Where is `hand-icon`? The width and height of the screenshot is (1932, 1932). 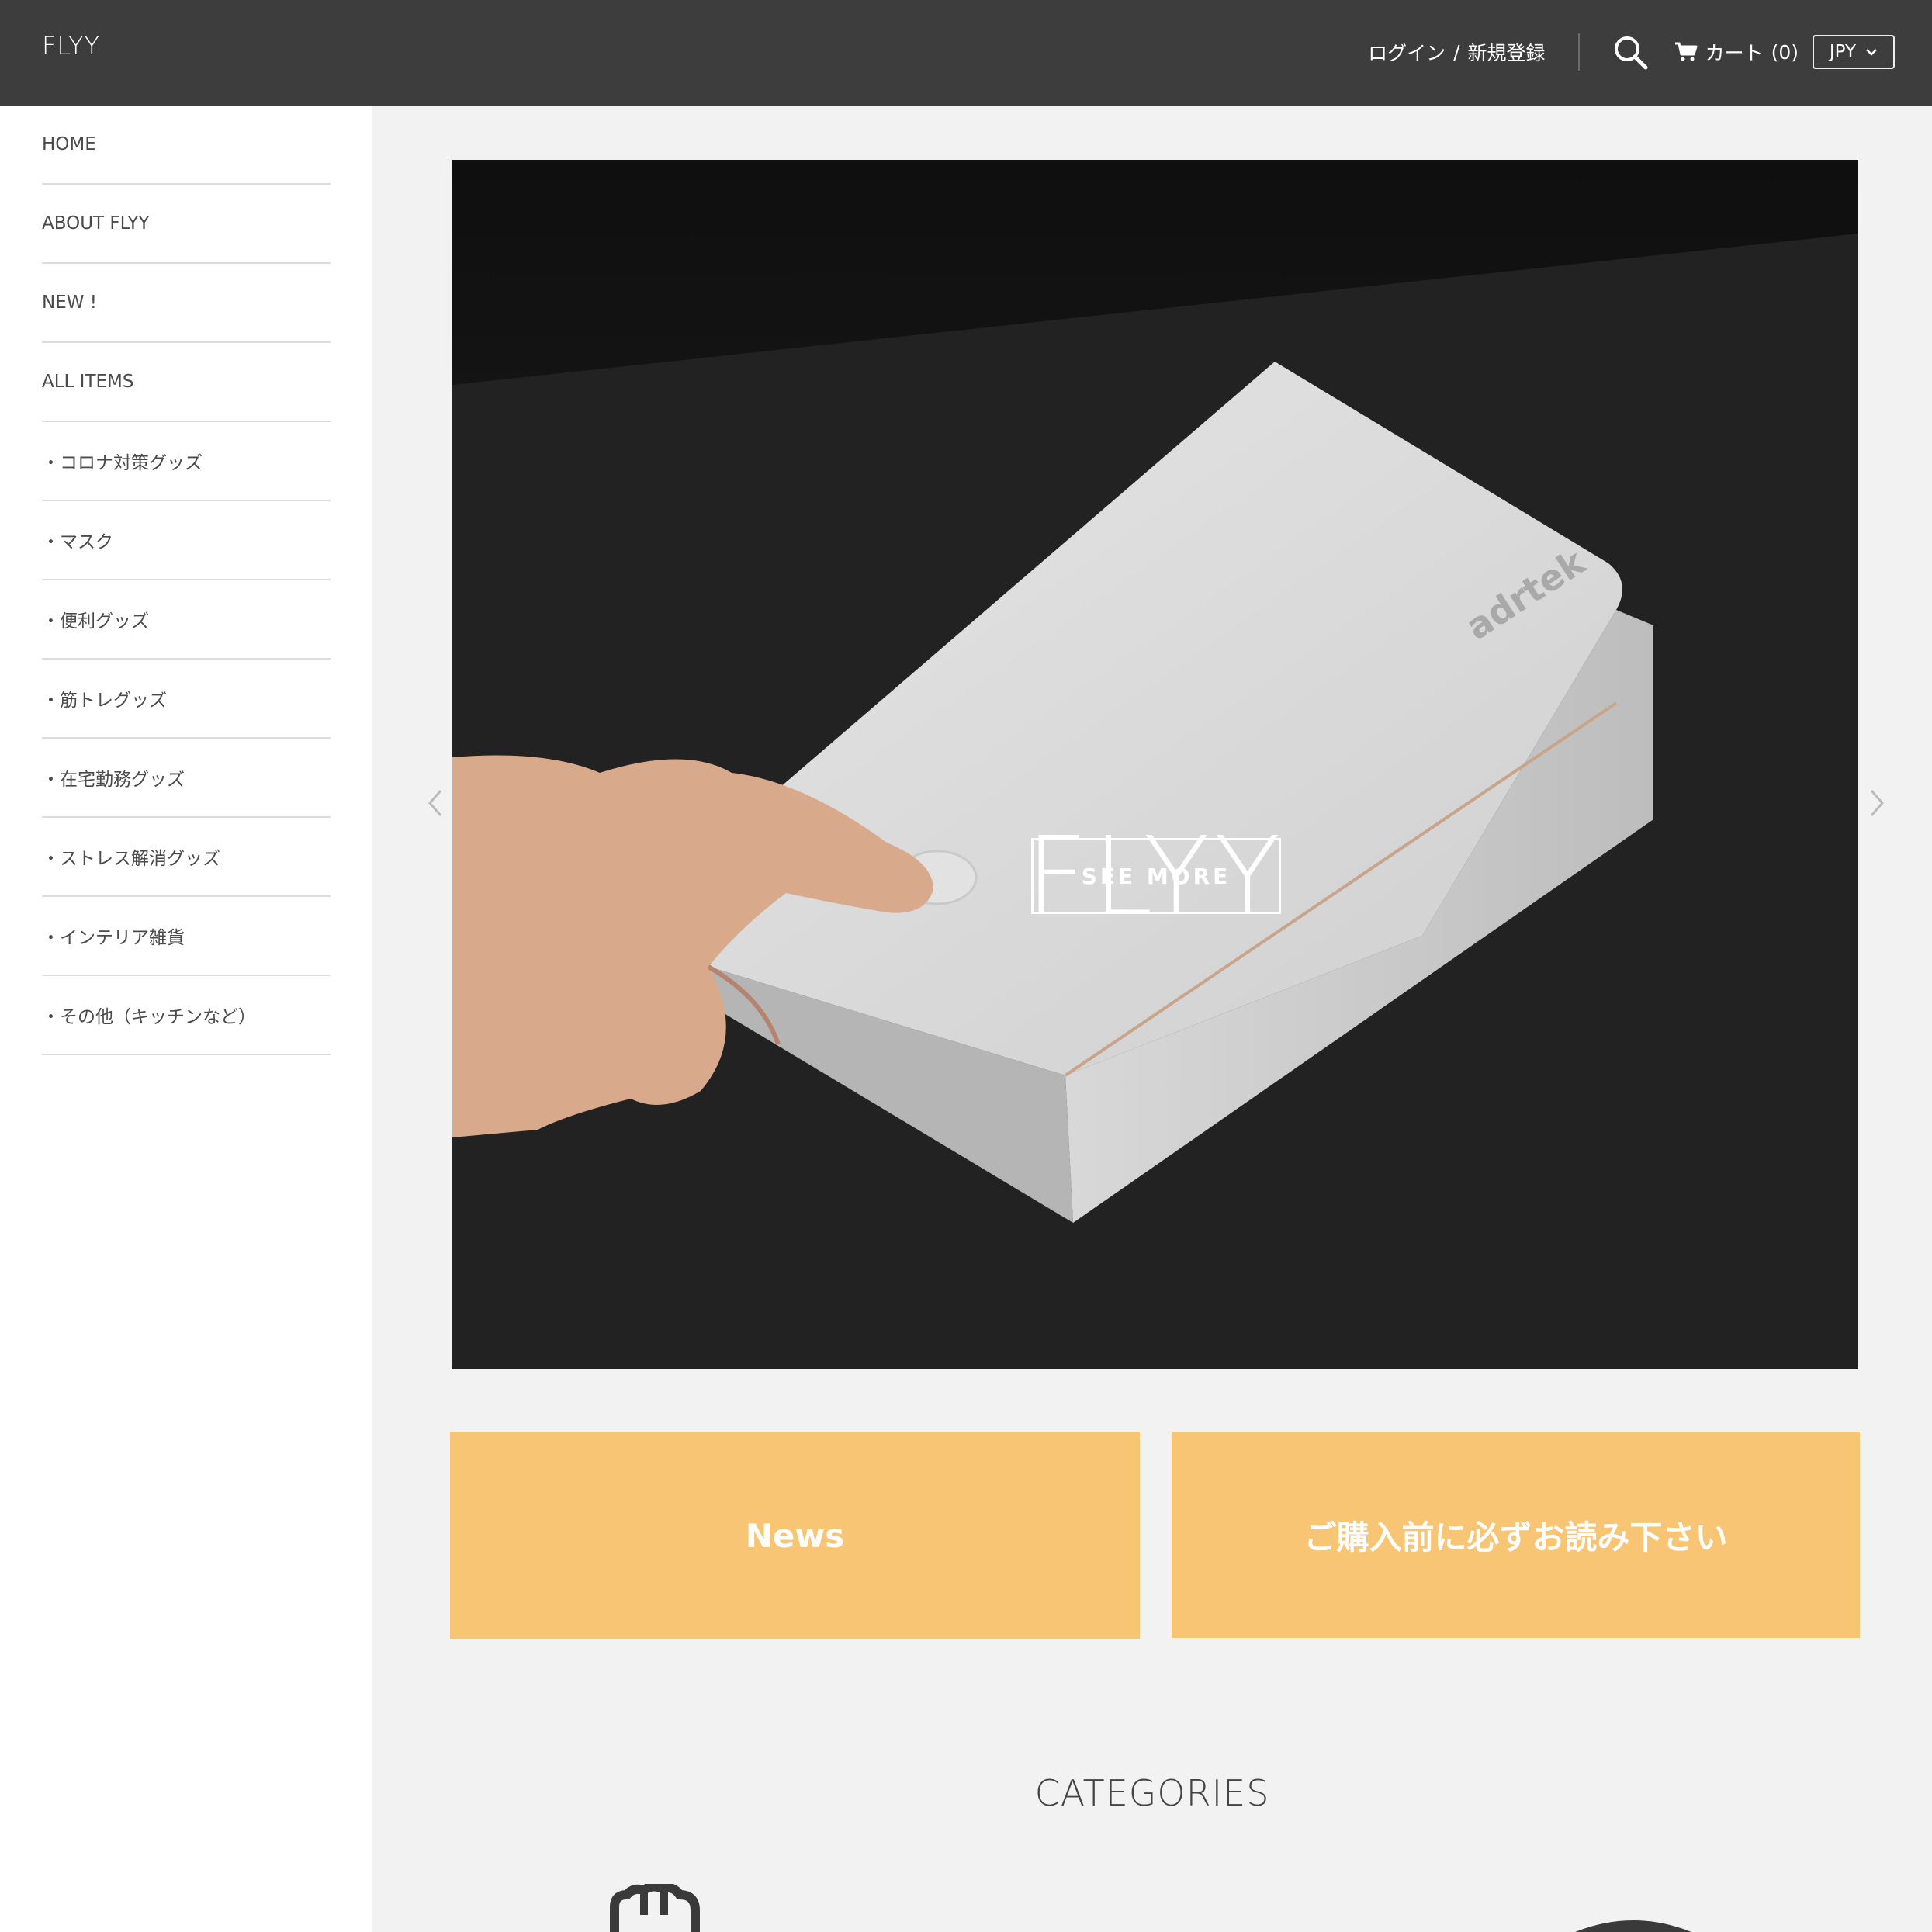
hand-icon is located at coordinates (661, 1908).